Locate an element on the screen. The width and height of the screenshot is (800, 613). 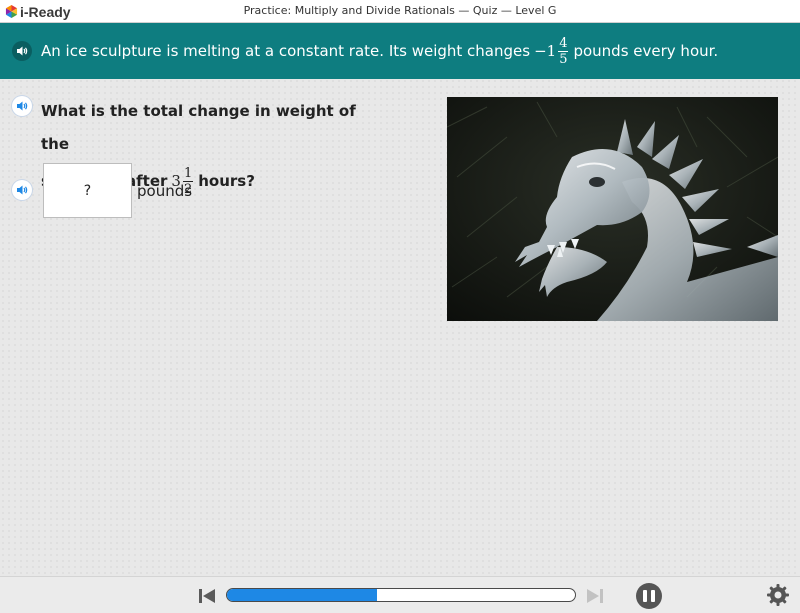
bottom-bar is located at coordinates (400, 594).